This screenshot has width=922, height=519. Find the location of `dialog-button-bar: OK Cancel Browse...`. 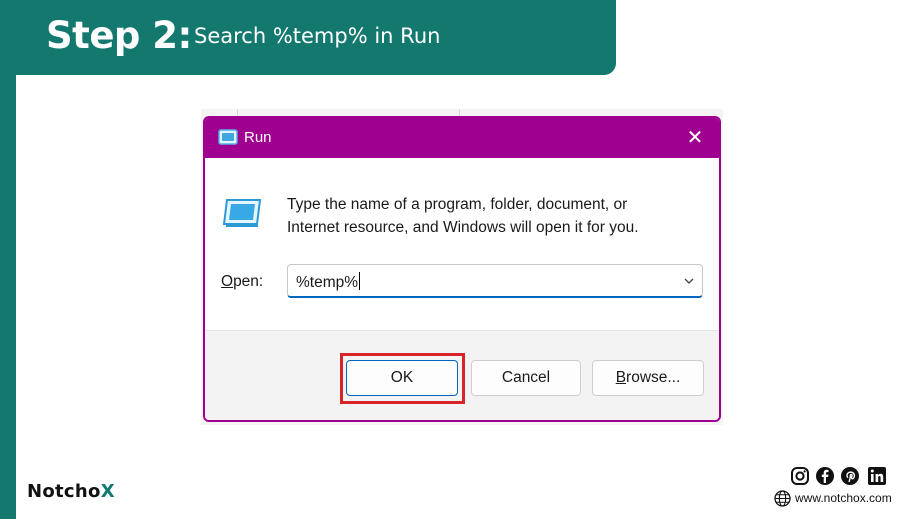

dialog-button-bar: OK Cancel Browse... is located at coordinates (462, 375).